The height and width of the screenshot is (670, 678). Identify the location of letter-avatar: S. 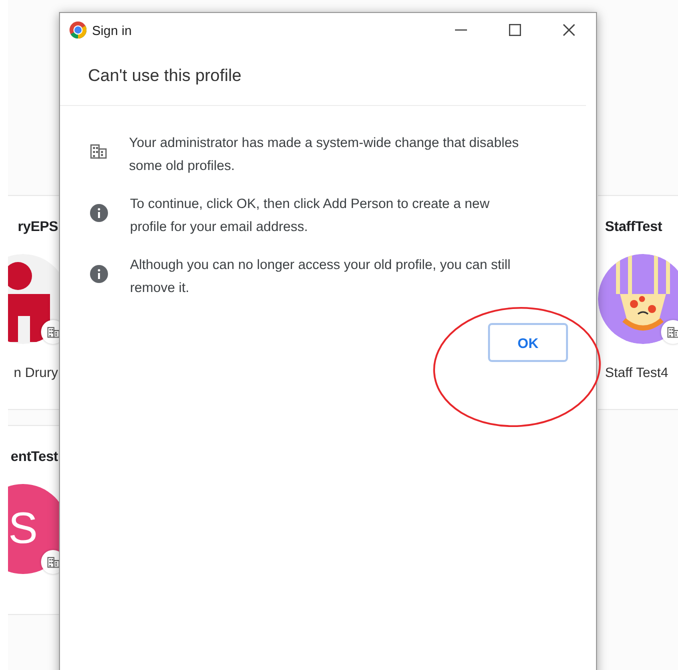
(33, 529).